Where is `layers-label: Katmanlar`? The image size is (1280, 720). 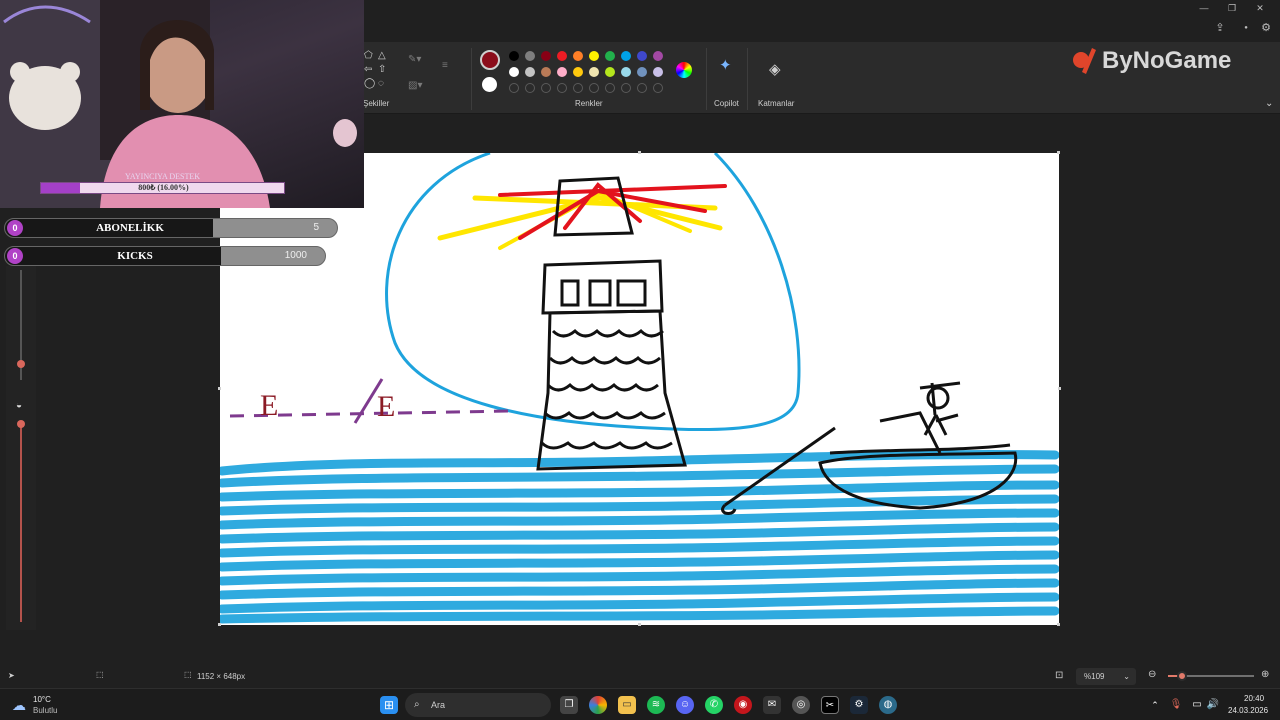
layers-label: Katmanlar is located at coordinates (776, 103).